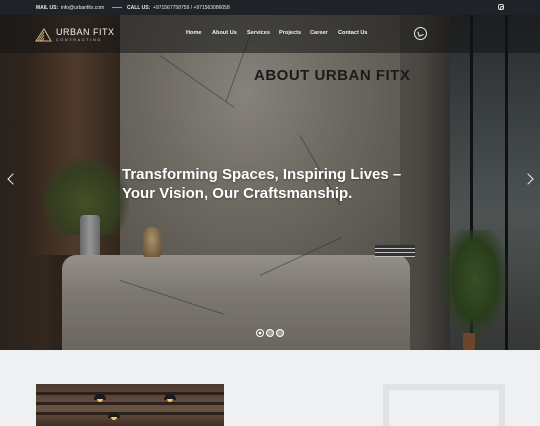 The image size is (540, 426). Describe the element at coordinates (237, 193) in the screenshot. I see `hero-headline-line2: Your Vision, Our Craftsmanship.` at that location.